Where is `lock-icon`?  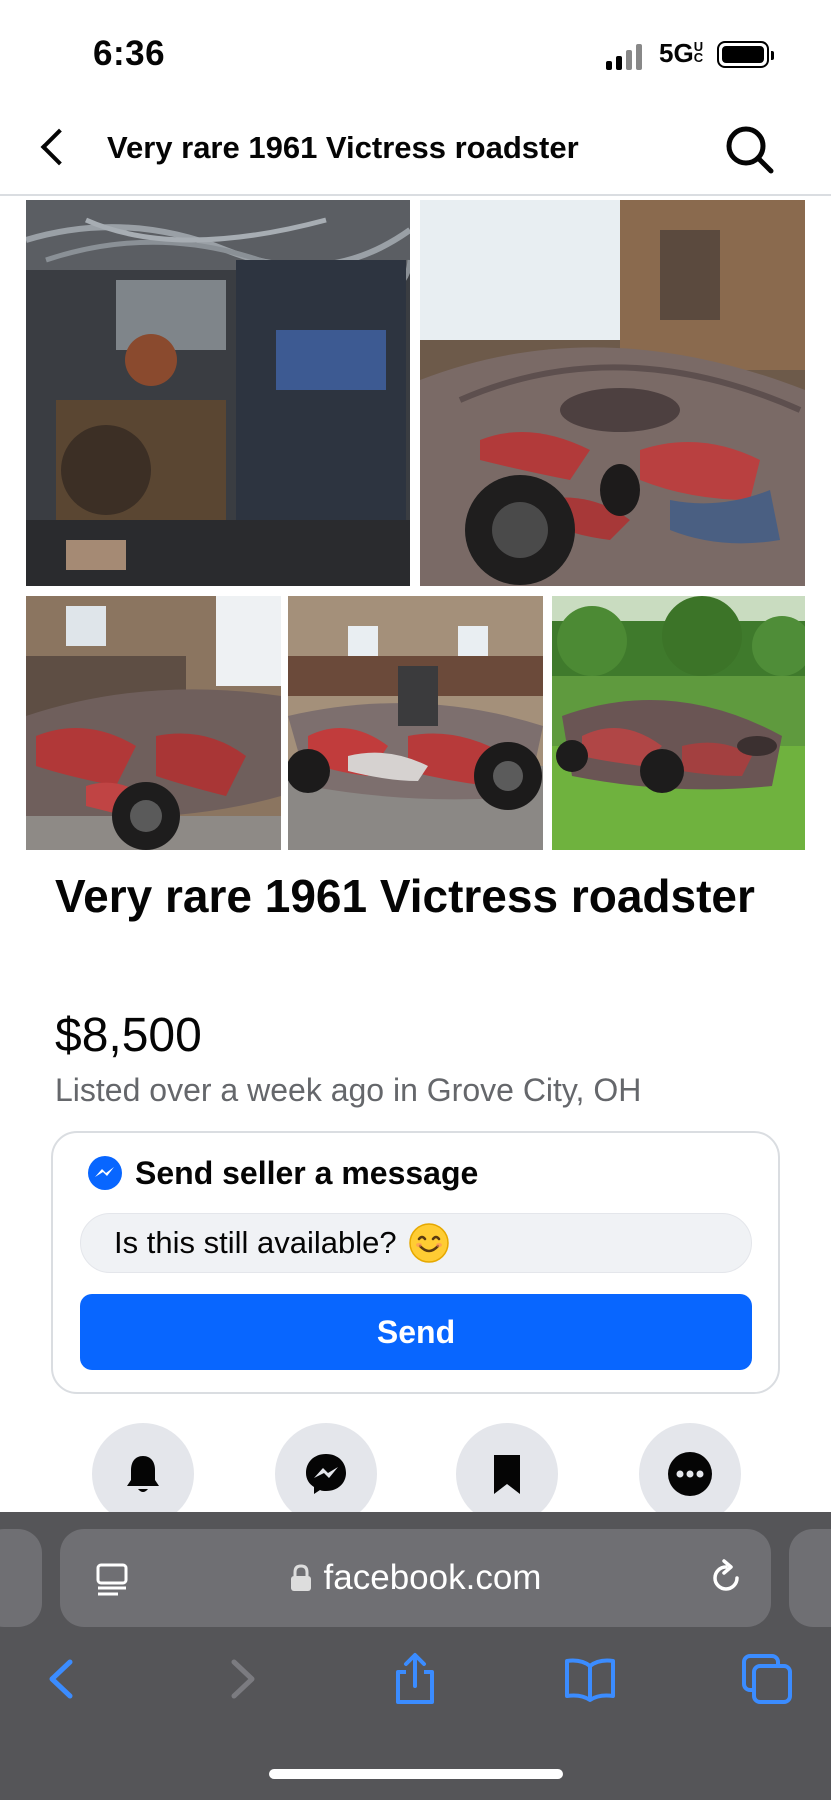
lock-icon is located at coordinates (300, 1577).